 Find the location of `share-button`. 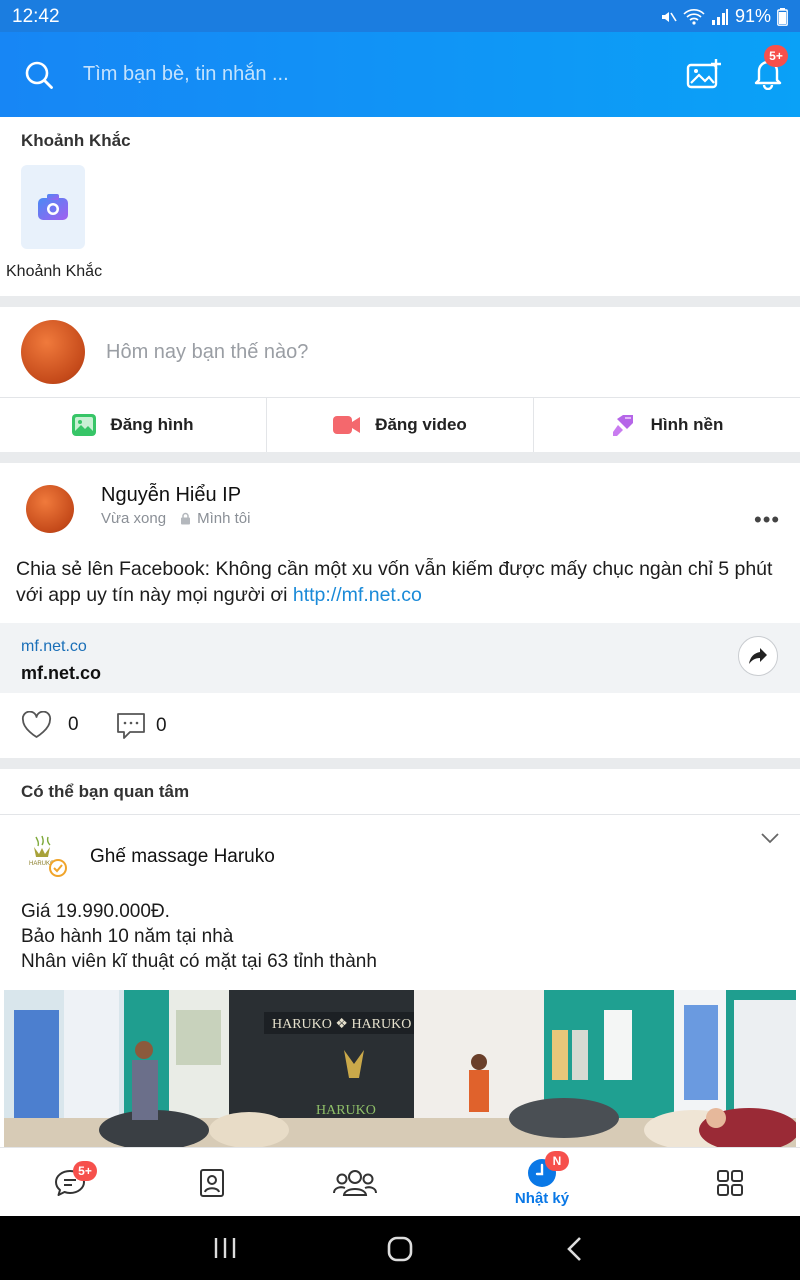

share-button is located at coordinates (758, 656).